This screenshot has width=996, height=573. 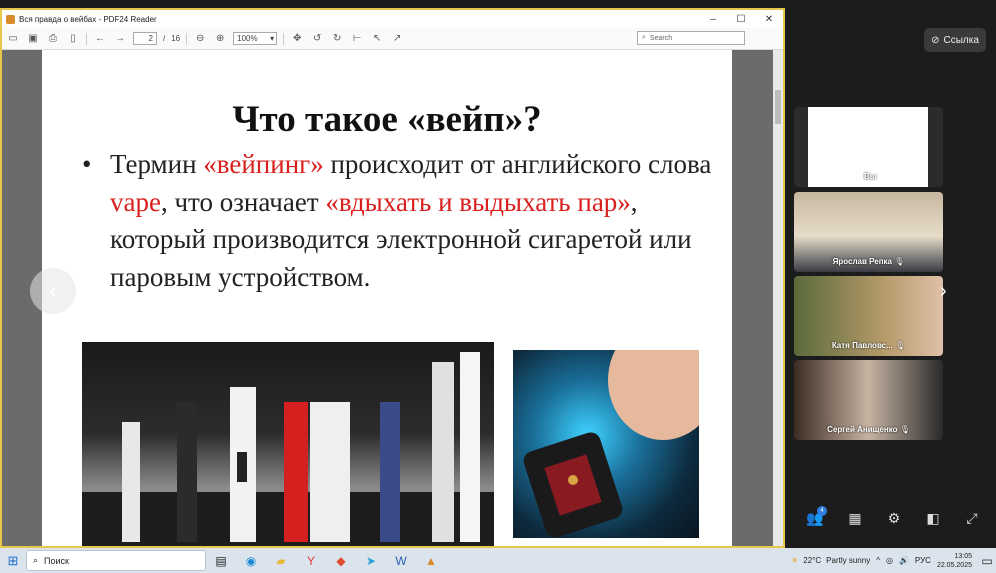 What do you see at coordinates (13, 39) in the screenshot?
I see `open-folder-icon: ▭` at bounding box center [13, 39].